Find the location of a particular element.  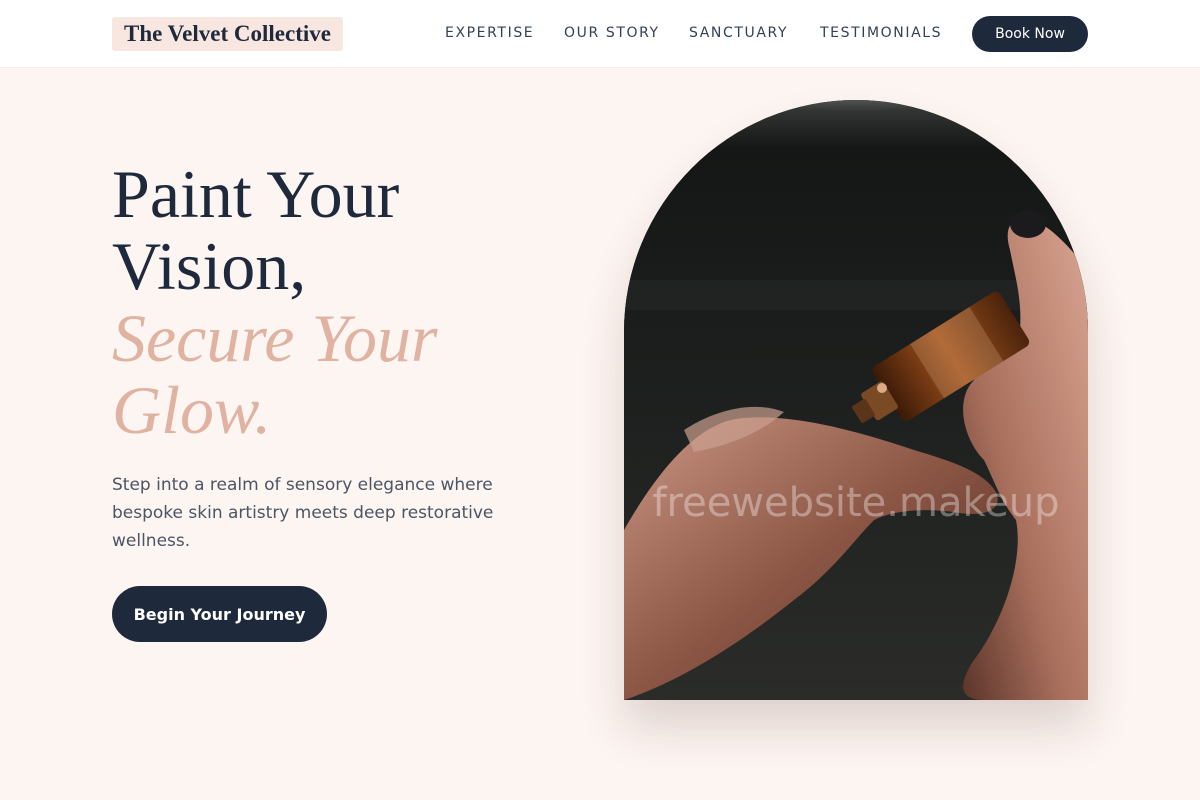

nav-link-our-story: OUR STORY is located at coordinates (612, 33).